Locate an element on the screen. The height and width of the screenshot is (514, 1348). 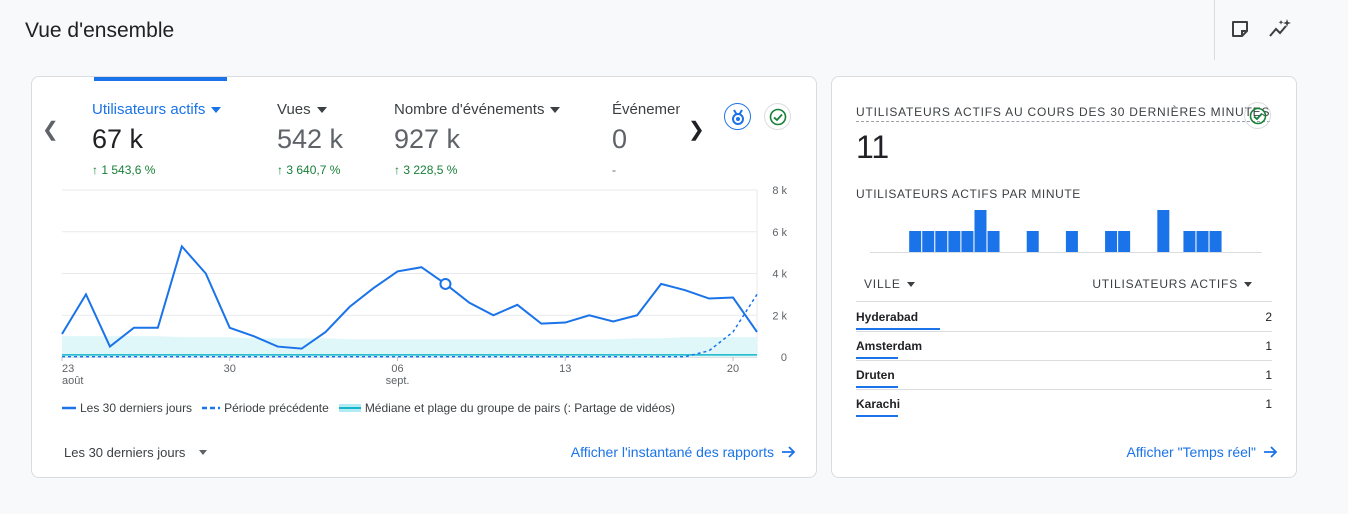
view-realtime-link: Afficher "Temps réel" is located at coordinates (1202, 452).